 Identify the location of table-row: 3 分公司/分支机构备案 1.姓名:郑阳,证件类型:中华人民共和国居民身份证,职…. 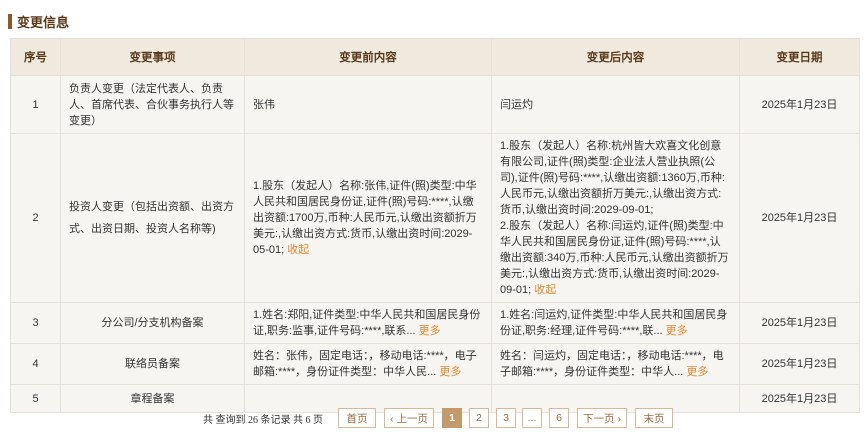
(435, 323).